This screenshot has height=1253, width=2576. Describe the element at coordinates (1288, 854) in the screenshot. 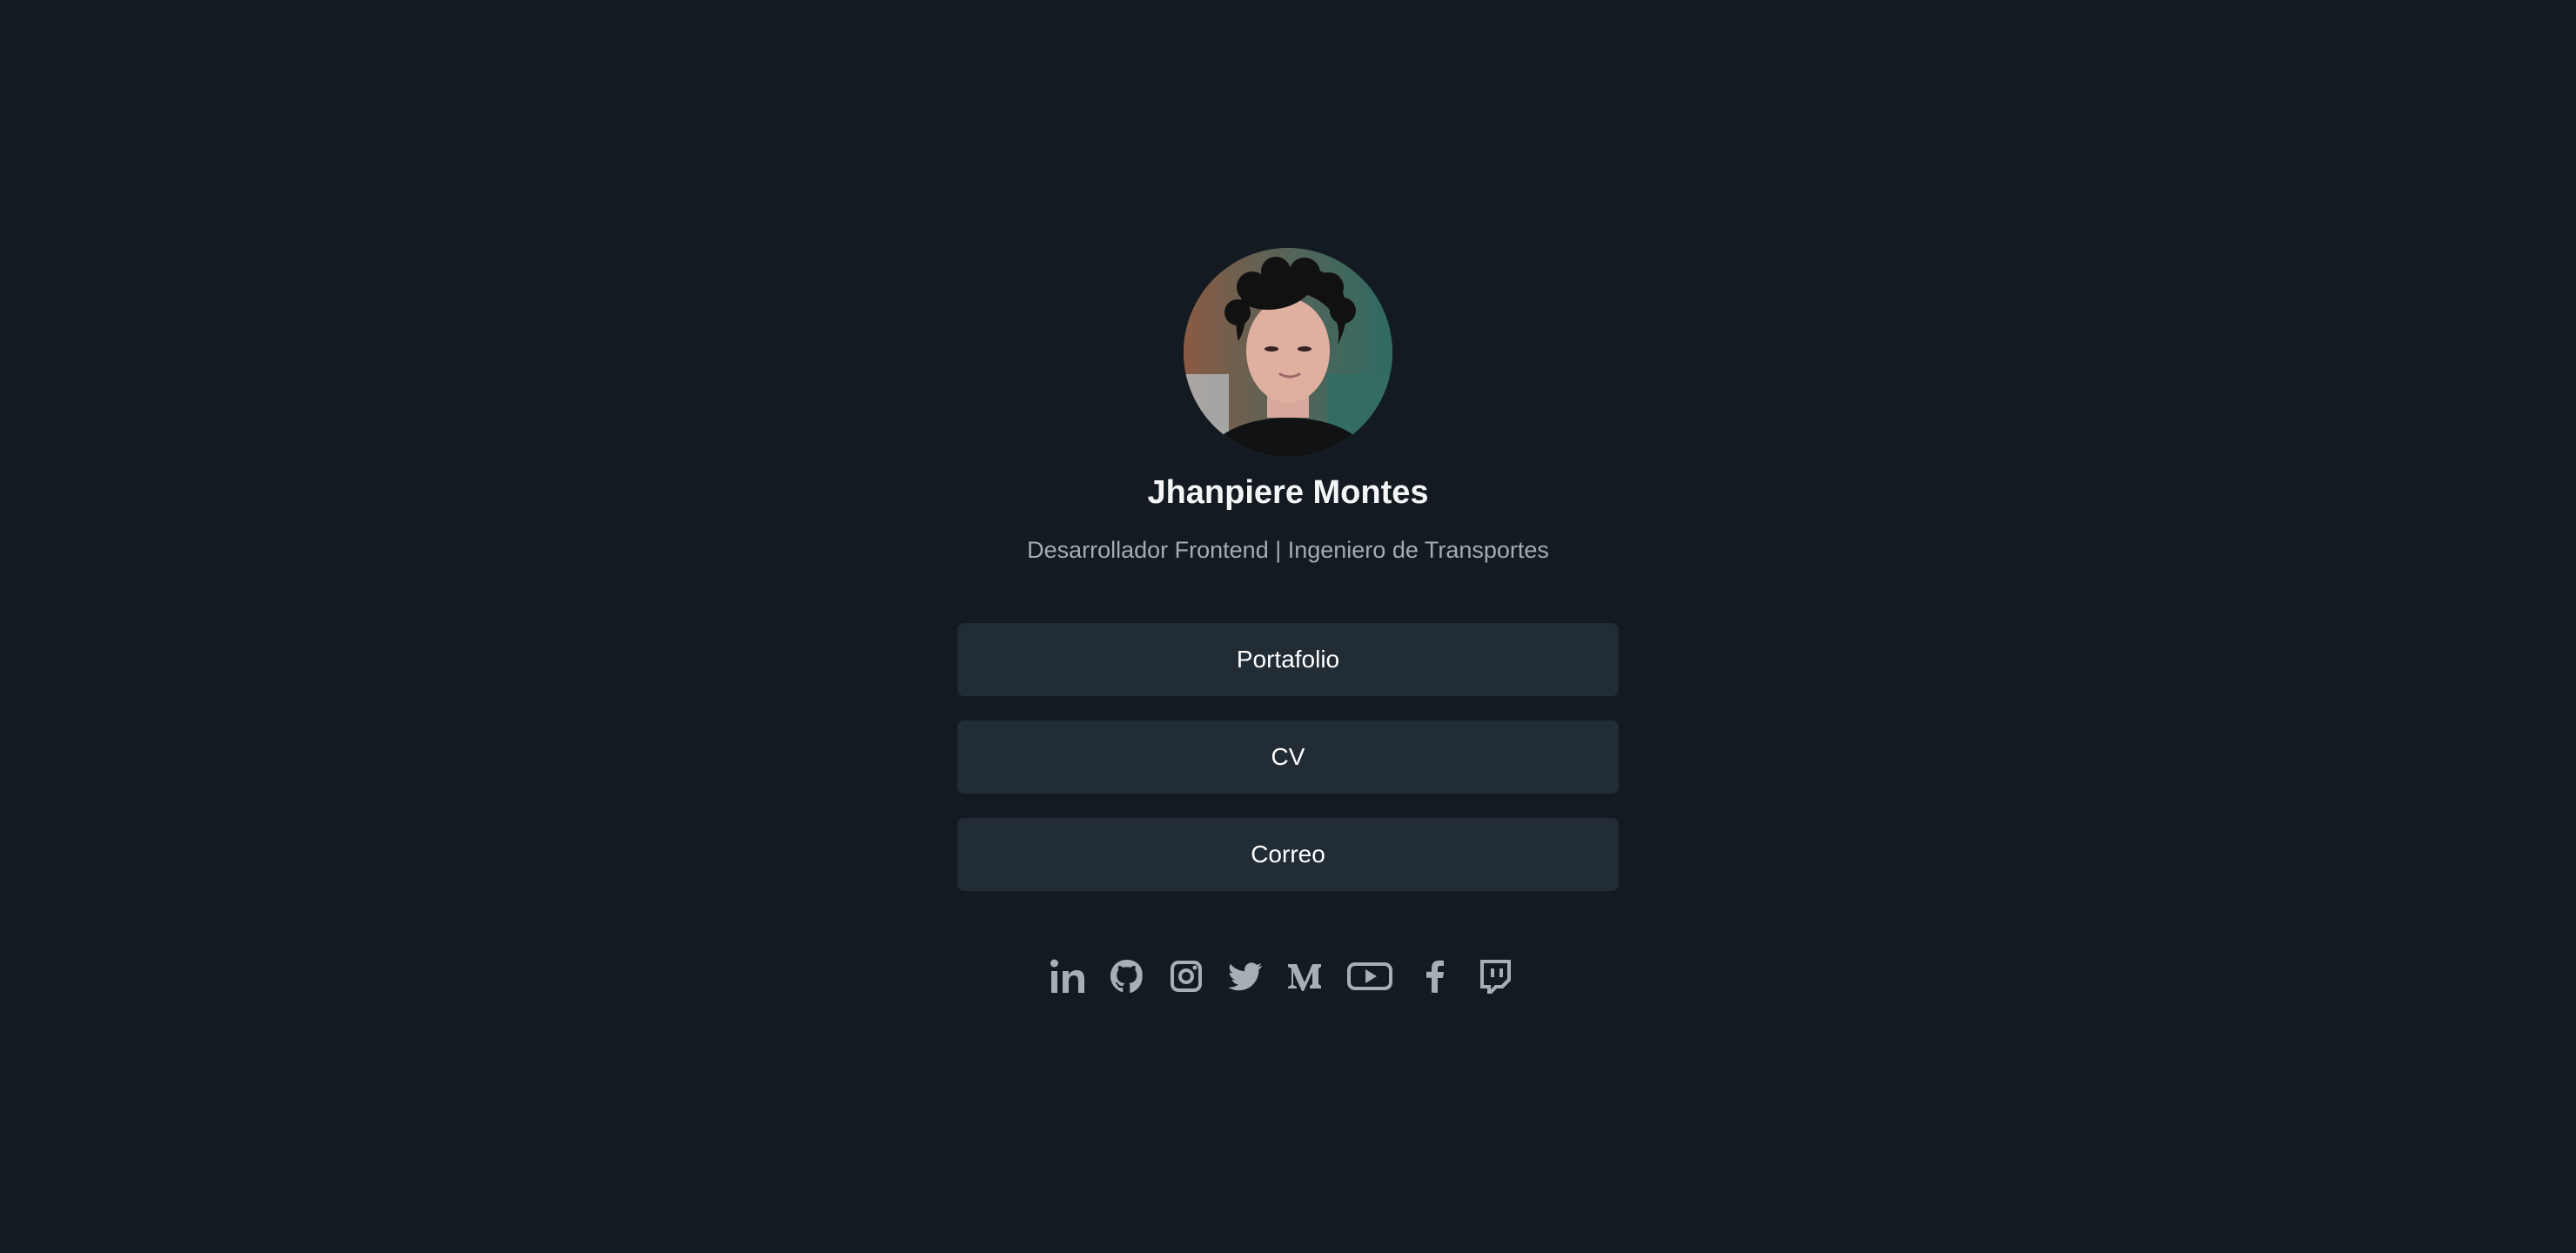

I see `correo-button: Correo` at that location.